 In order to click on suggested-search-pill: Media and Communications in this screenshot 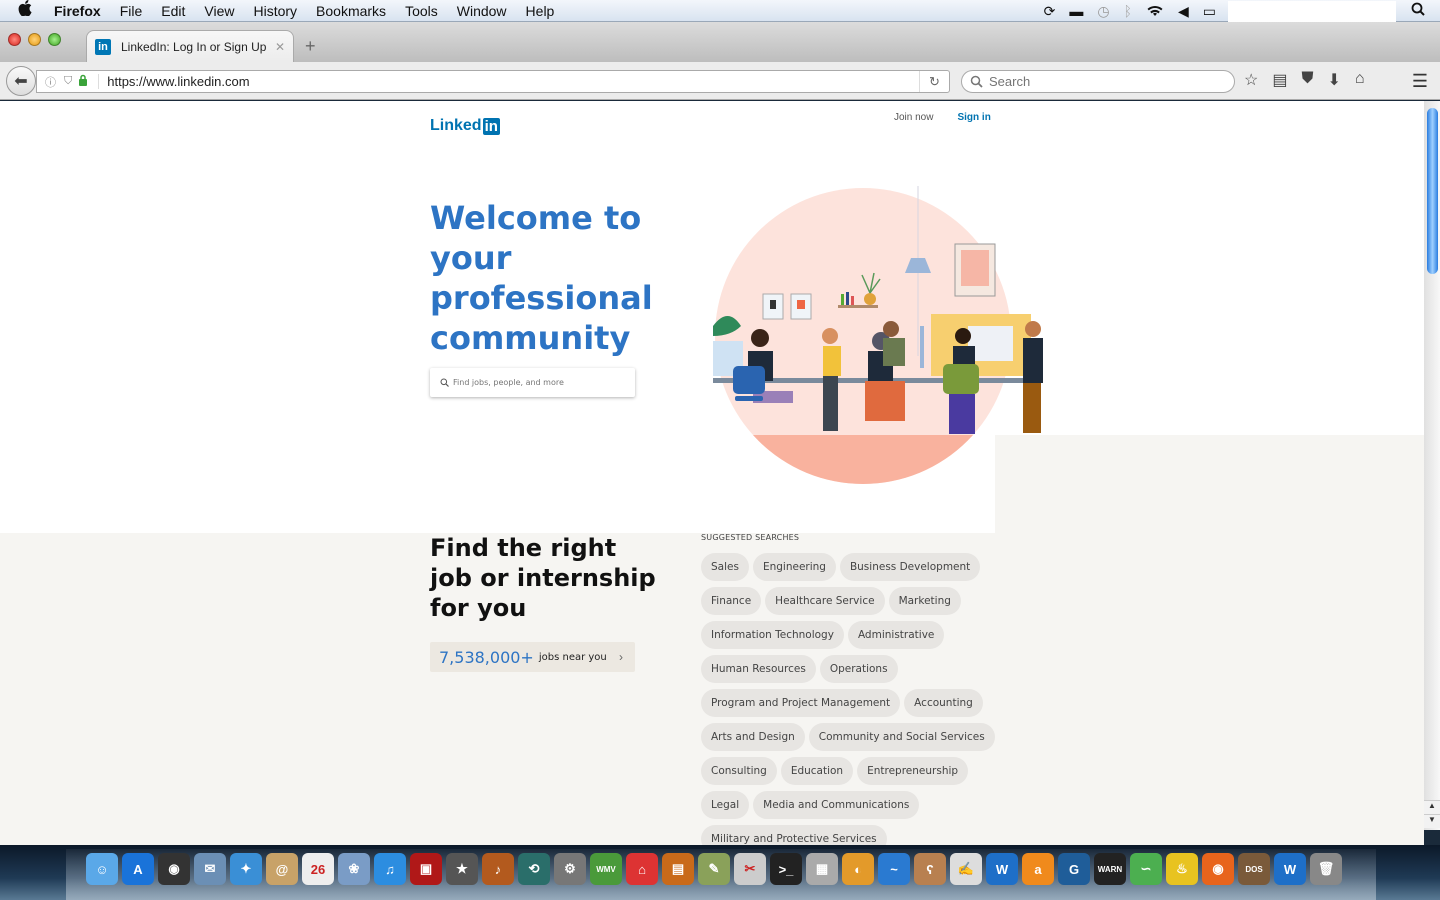, I will do `click(836, 805)`.